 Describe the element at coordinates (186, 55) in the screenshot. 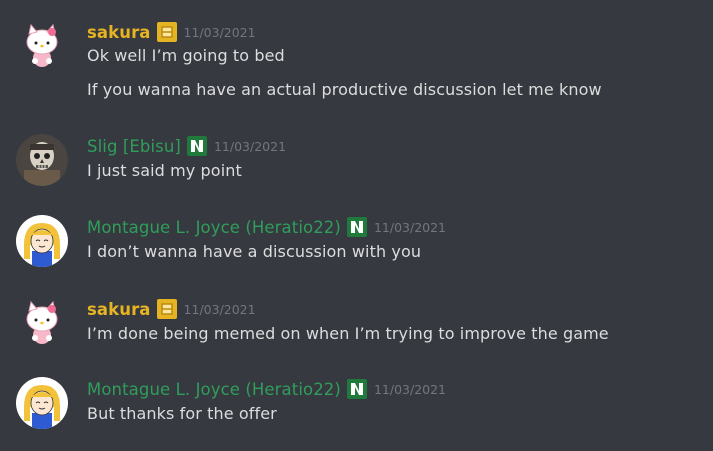

I see `message-text: Ok well I’m going to bed` at that location.